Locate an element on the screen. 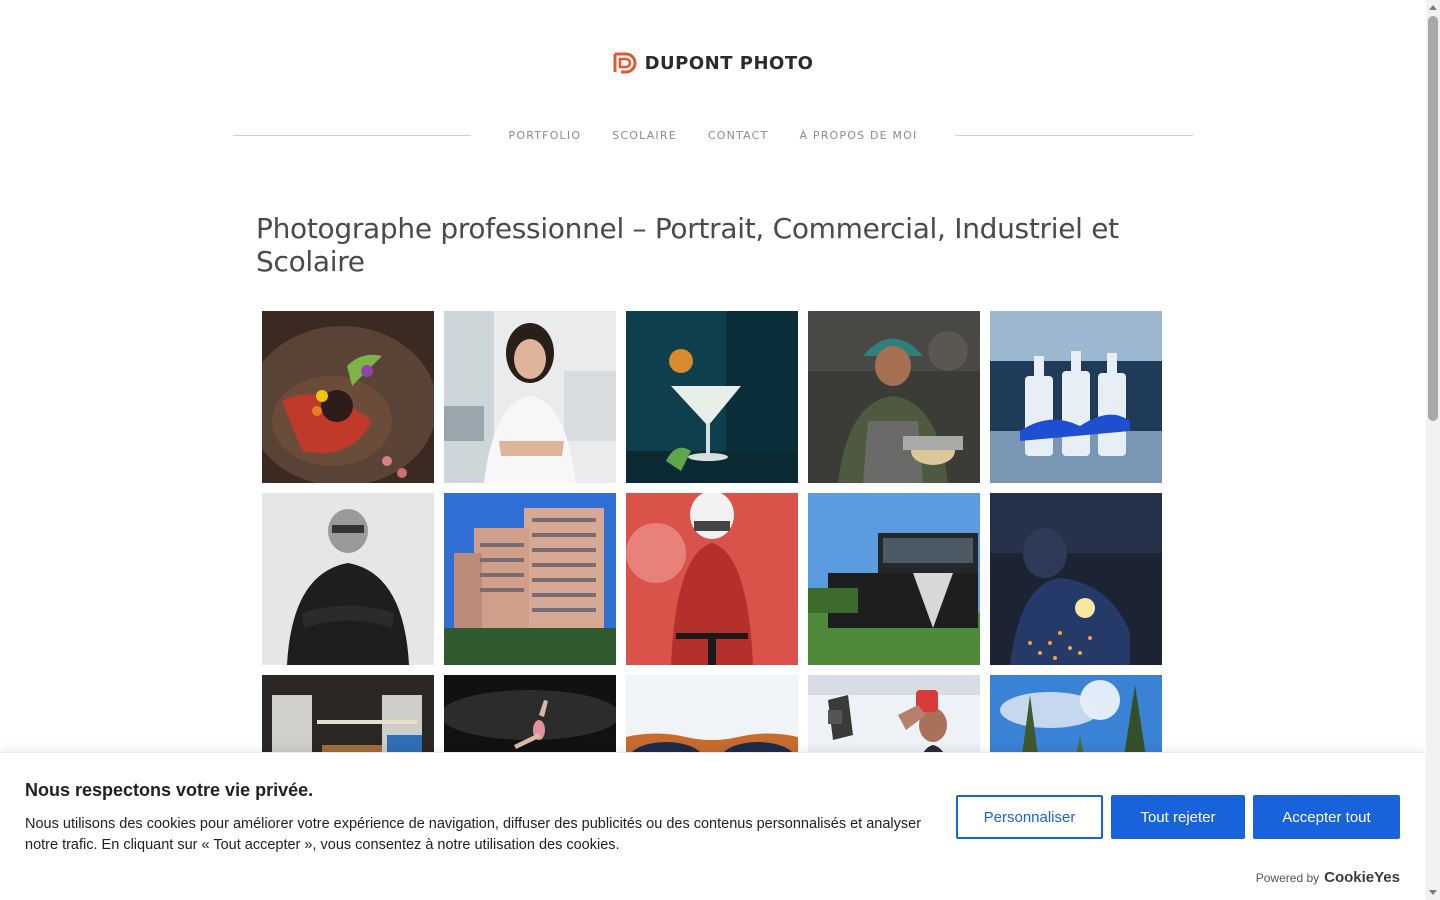 This screenshot has height=900, width=1440. gallery-photo-building is located at coordinates (894, 579).